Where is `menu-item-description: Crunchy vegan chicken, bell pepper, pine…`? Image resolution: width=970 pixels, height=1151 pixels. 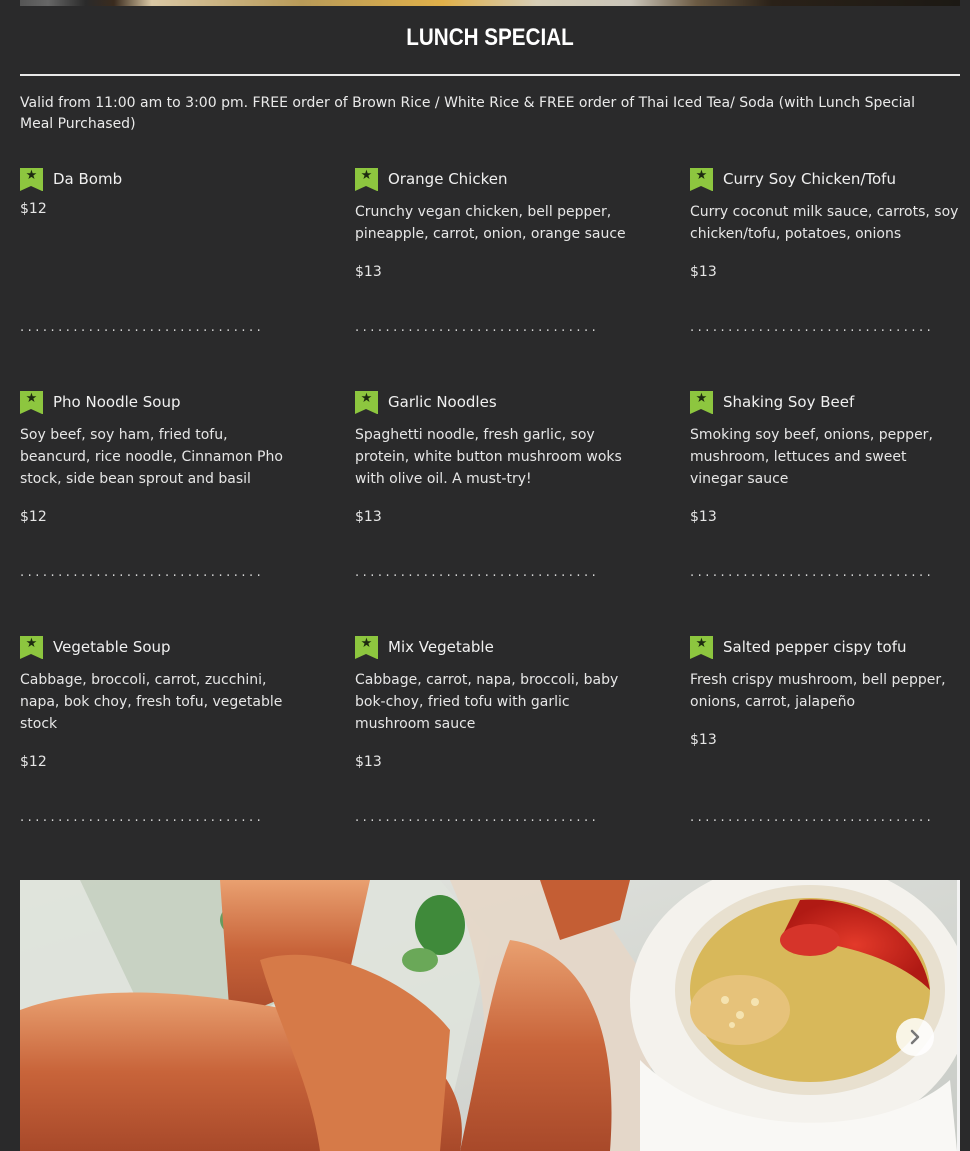 menu-item-description: Crunchy vegan chicken, bell pepper, pine… is located at coordinates (490, 223).